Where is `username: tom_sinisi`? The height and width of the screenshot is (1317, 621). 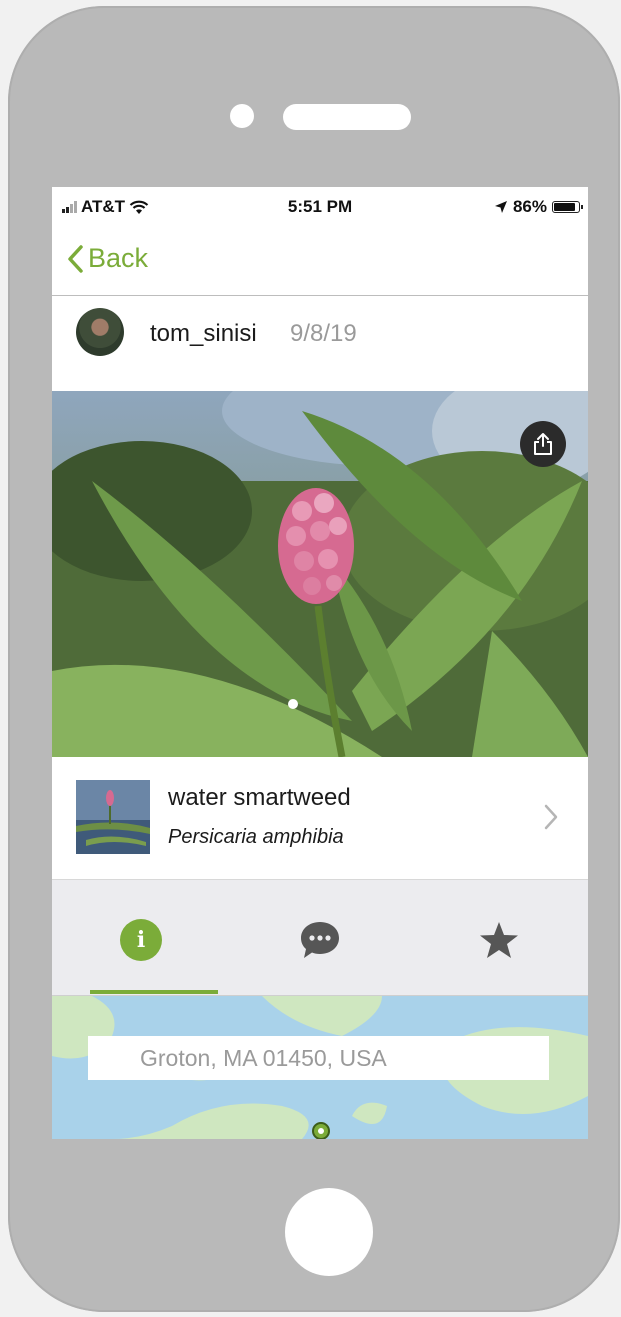
username: tom_sinisi is located at coordinates (203, 334).